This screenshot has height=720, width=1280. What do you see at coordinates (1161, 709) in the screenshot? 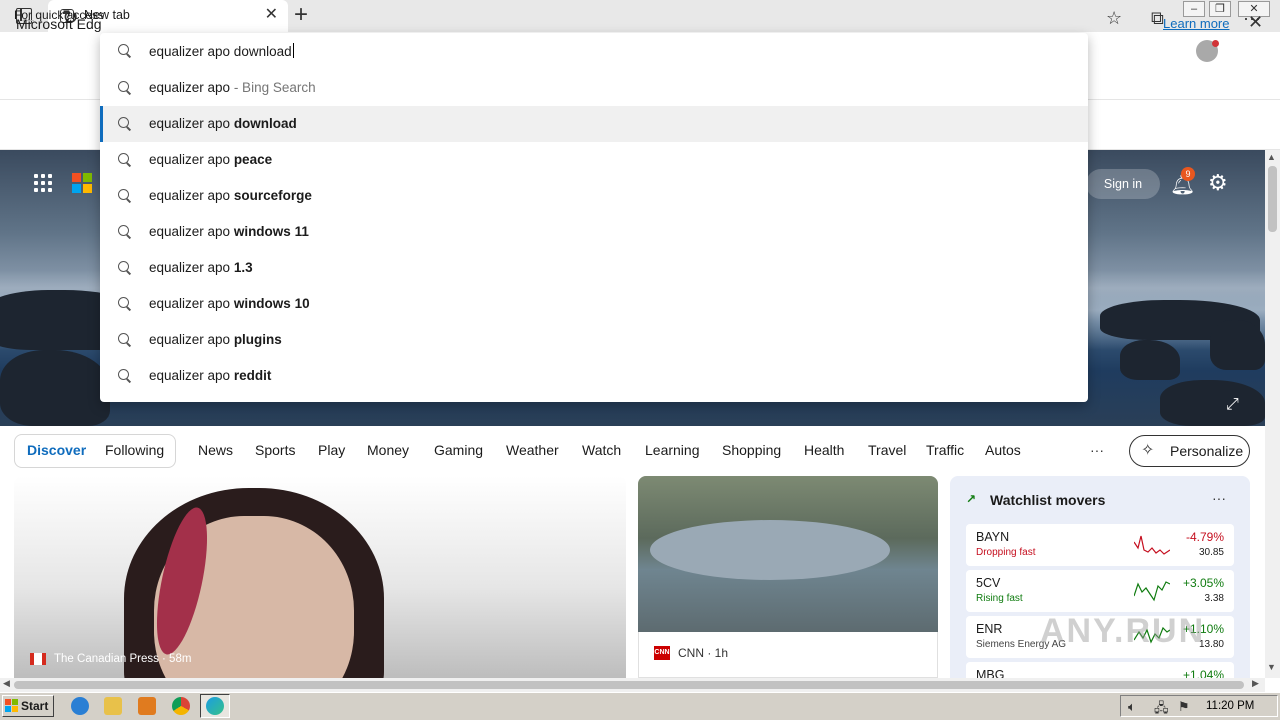
I see `network-icon: 🖧` at bounding box center [1161, 709].